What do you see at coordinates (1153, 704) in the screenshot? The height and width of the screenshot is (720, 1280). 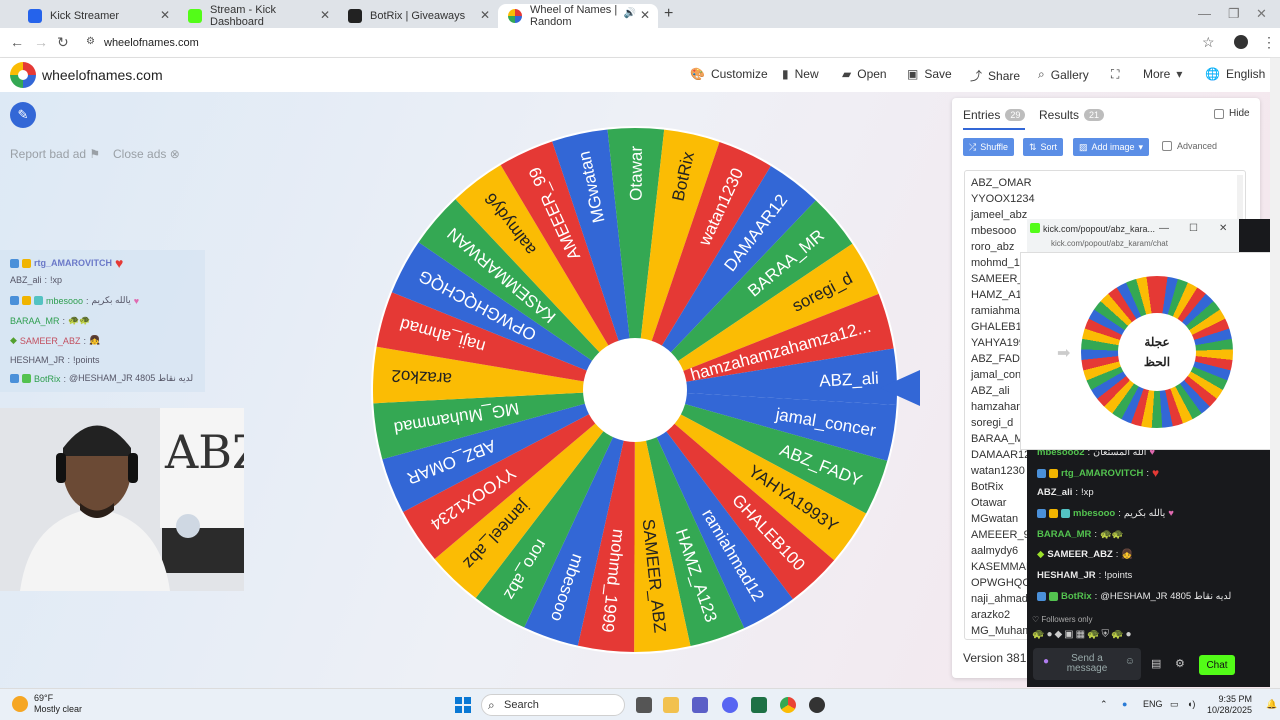 I see `language-indicator: ENG` at bounding box center [1153, 704].